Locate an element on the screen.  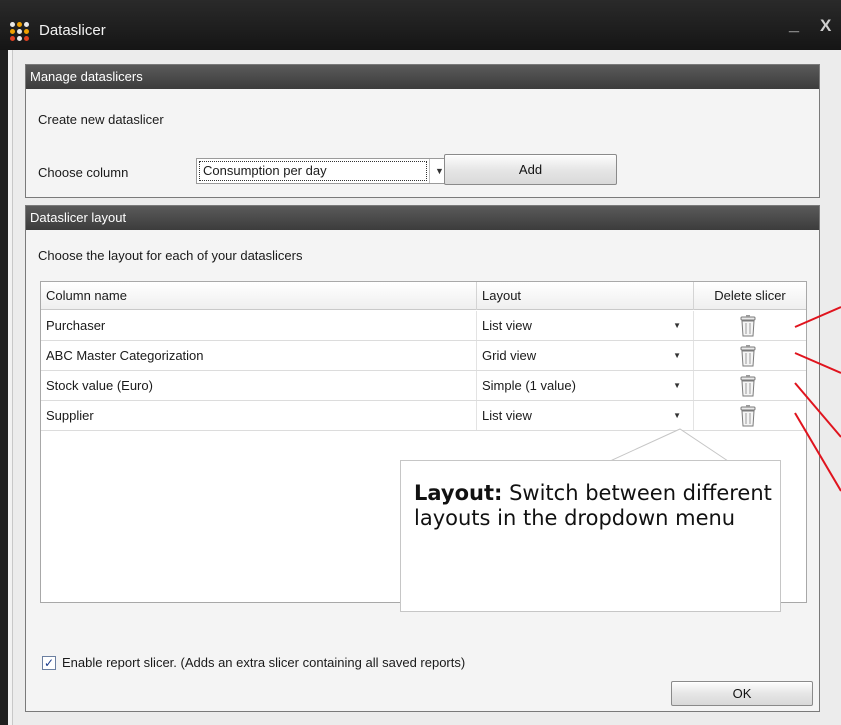
app-grid-icon is located at coordinates (19, 31).